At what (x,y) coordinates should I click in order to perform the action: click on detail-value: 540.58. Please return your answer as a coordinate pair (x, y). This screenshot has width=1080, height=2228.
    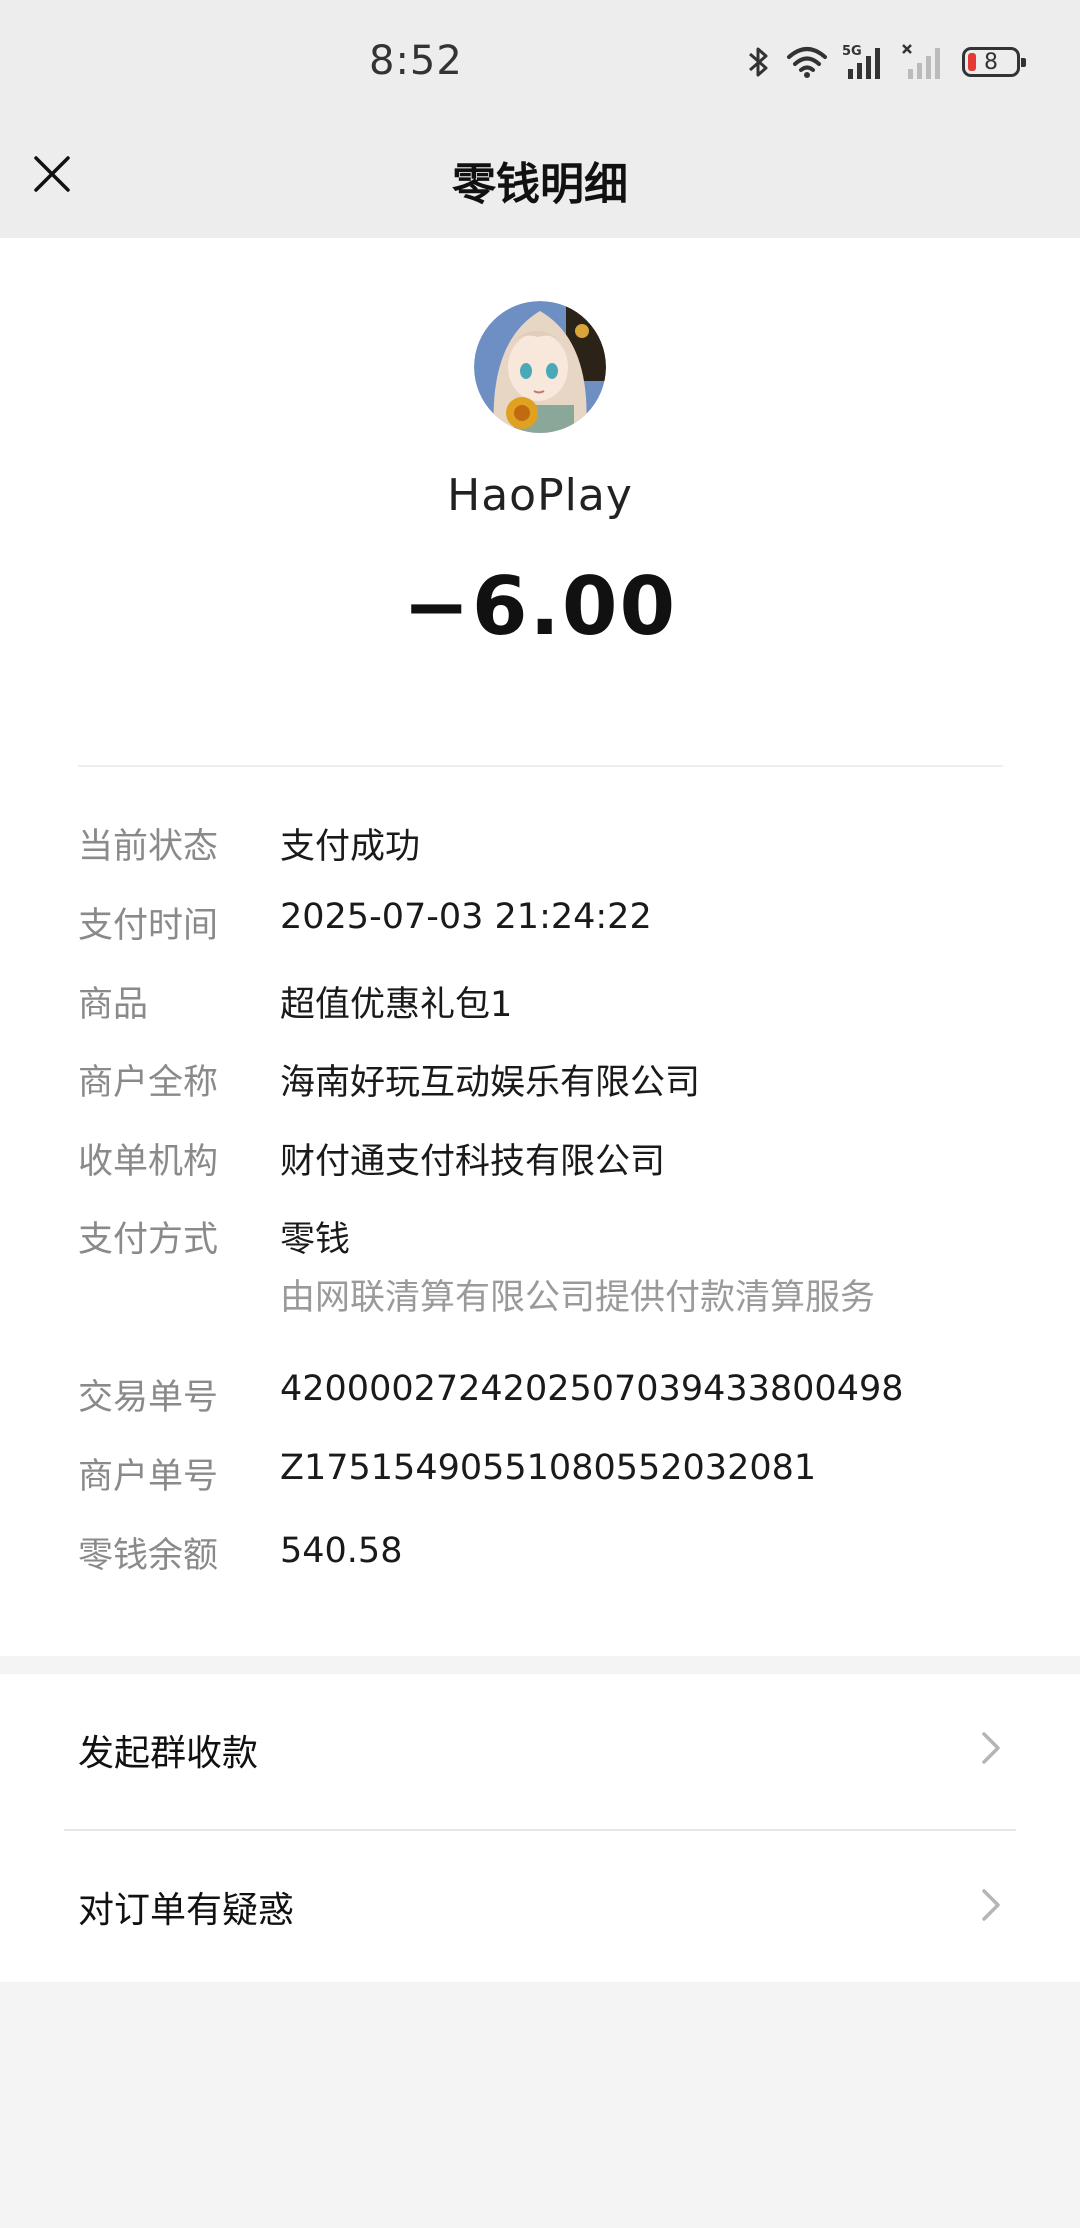
    Looking at the image, I should click on (341, 1551).